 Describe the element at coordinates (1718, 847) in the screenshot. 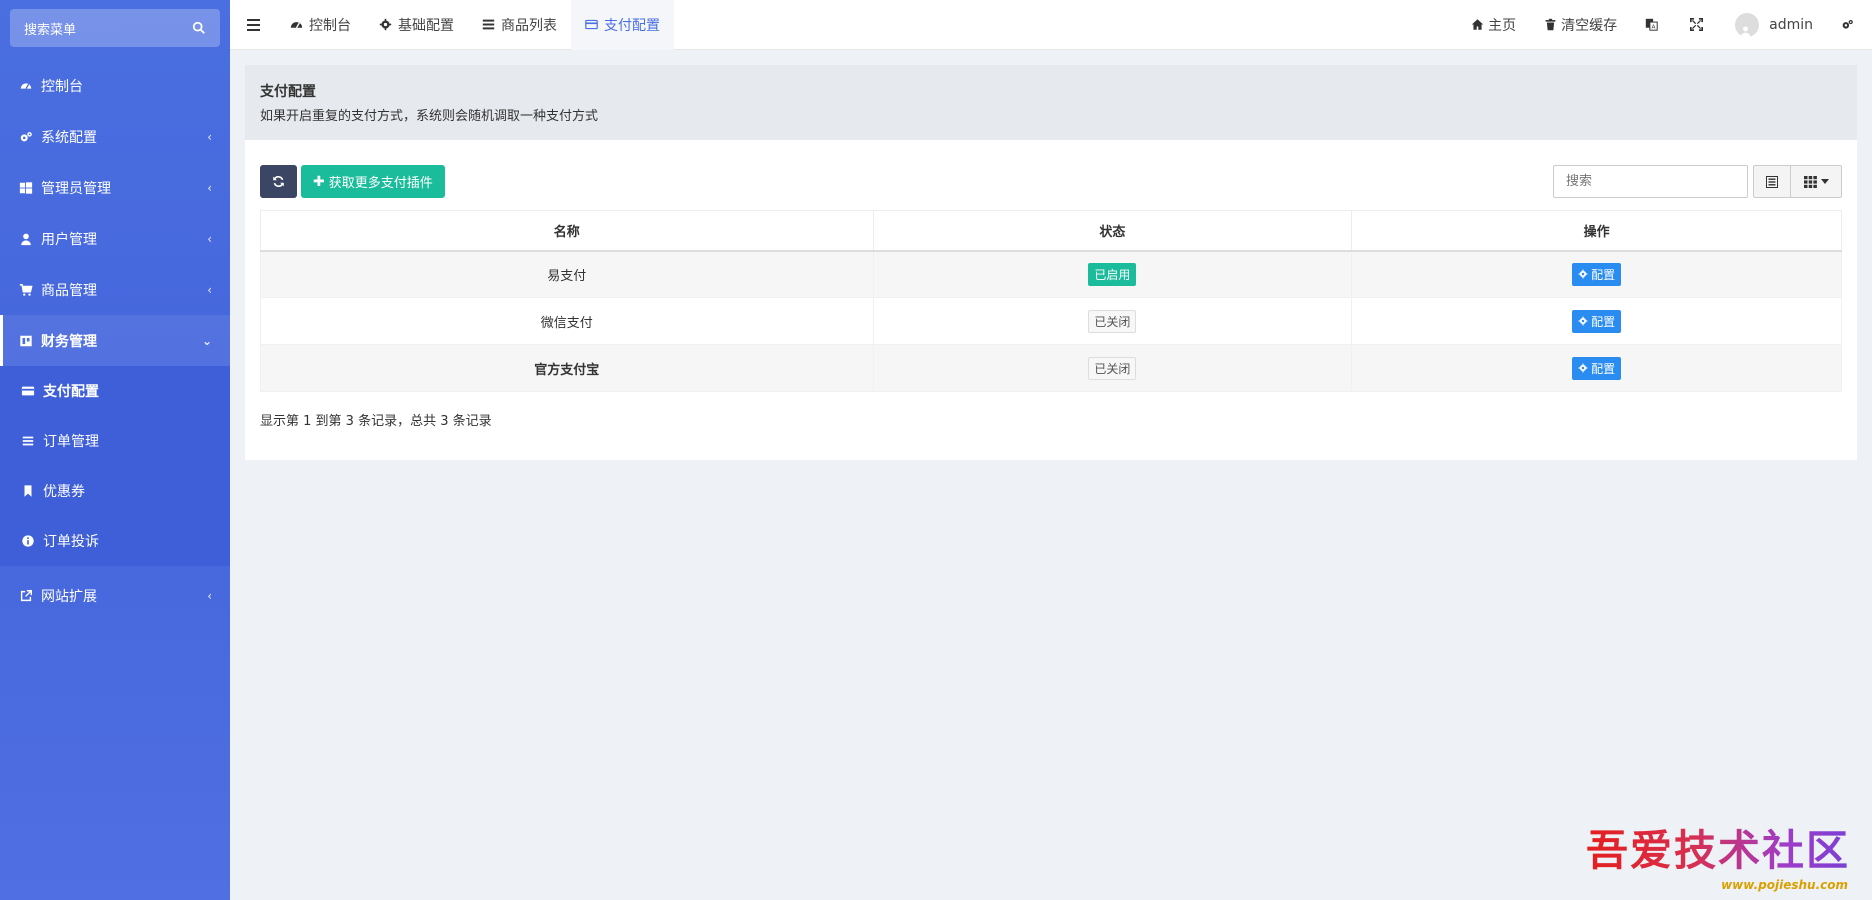

I see `watermark-text: 吾爱技术社区` at that location.